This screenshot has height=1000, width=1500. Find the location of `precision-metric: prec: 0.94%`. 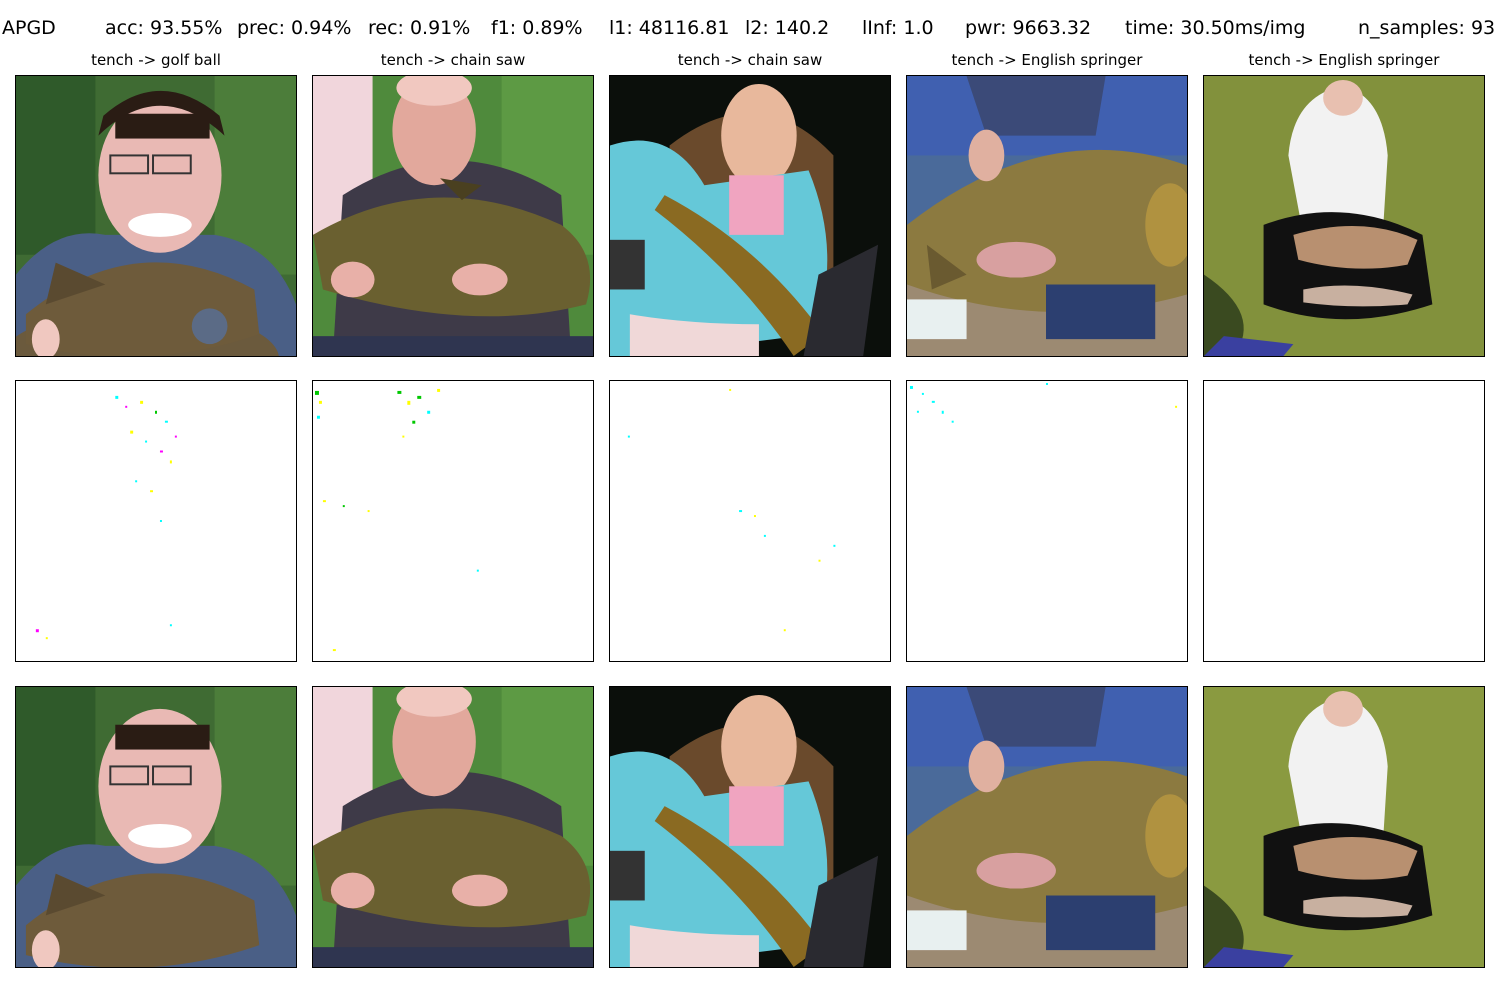

precision-metric: prec: 0.94% is located at coordinates (294, 28).